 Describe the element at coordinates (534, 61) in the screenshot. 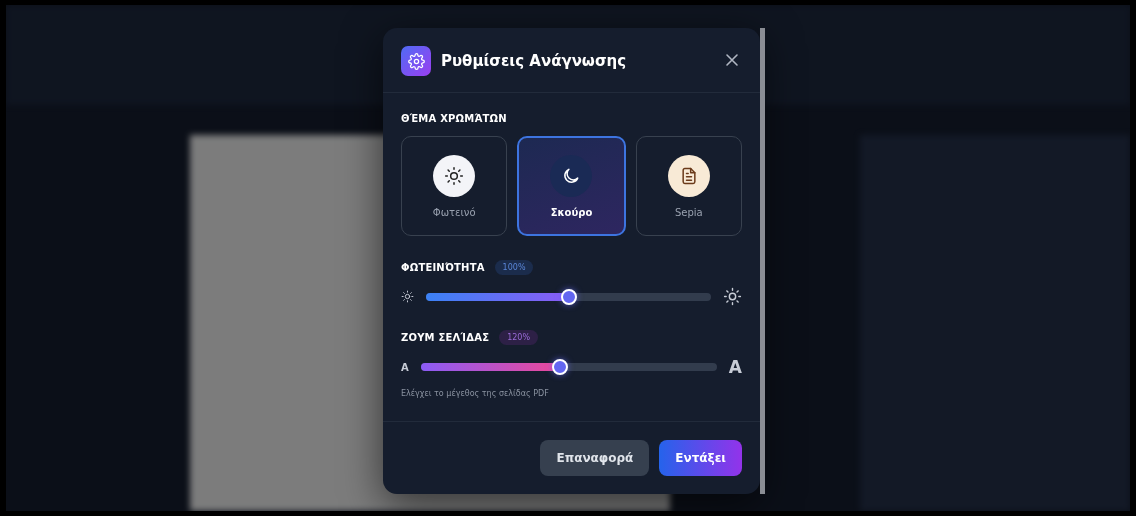

I see `dialog-title: Ρυθμίσεις Ανάγνωσης` at that location.